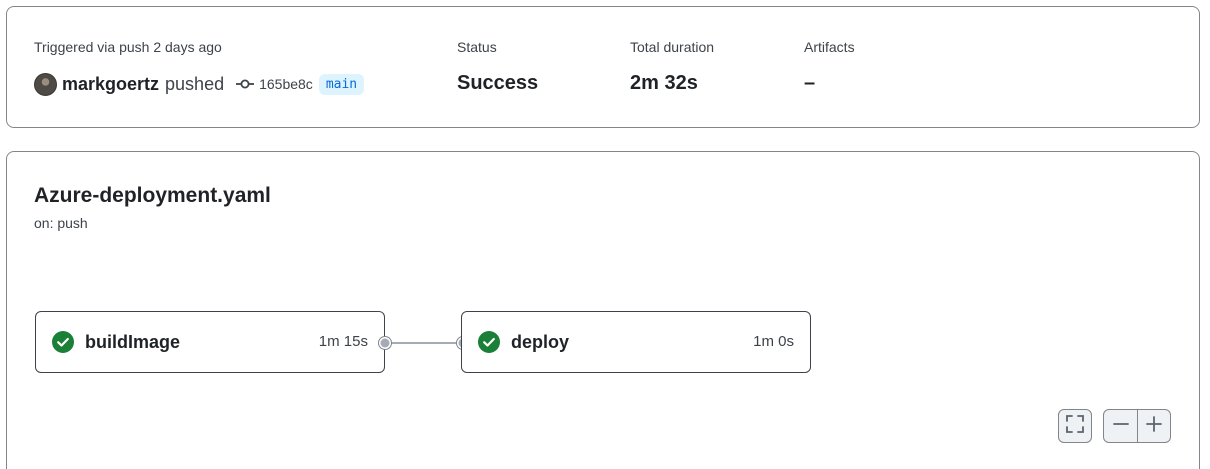 Image resolution: width=1210 pixels, height=469 pixels. I want to click on duration-label: Total duration, so click(672, 47).